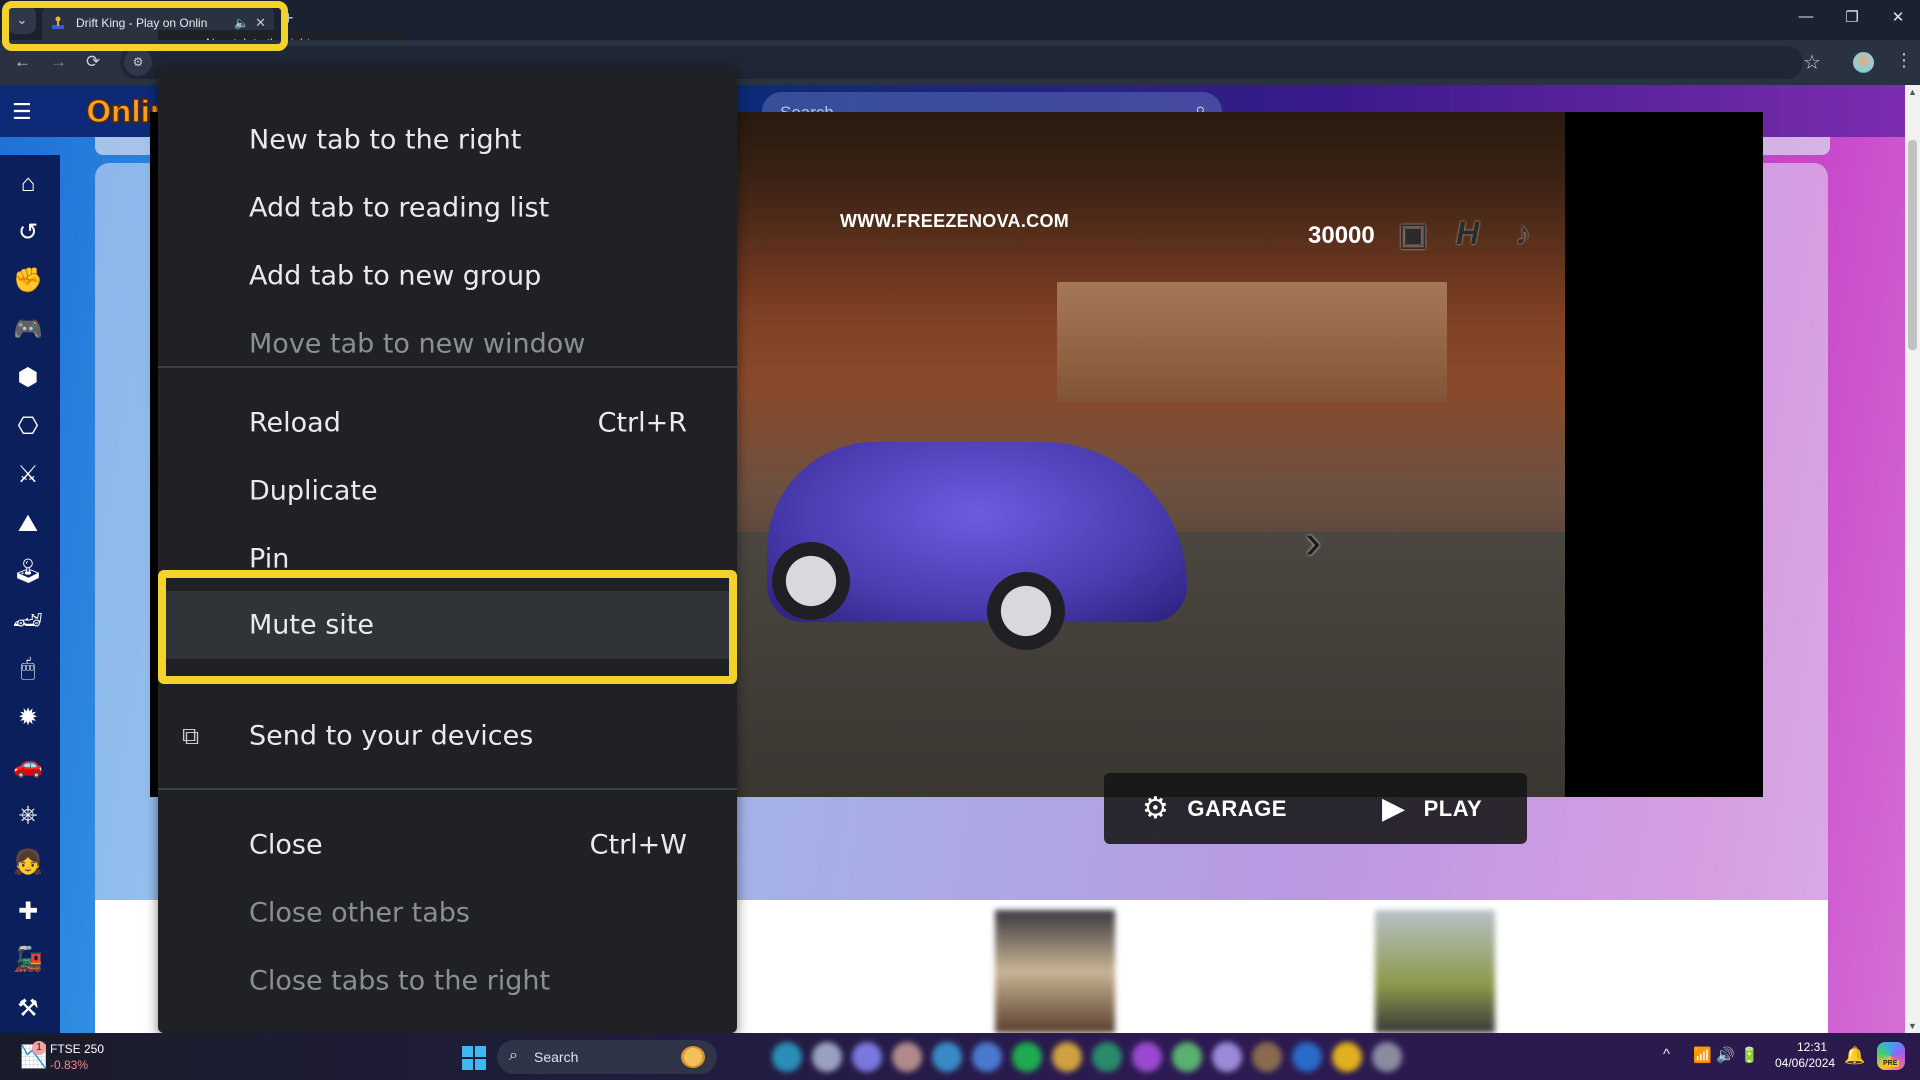 Image resolution: width=1920 pixels, height=1080 pixels. I want to click on forward-button: →, so click(58, 62).